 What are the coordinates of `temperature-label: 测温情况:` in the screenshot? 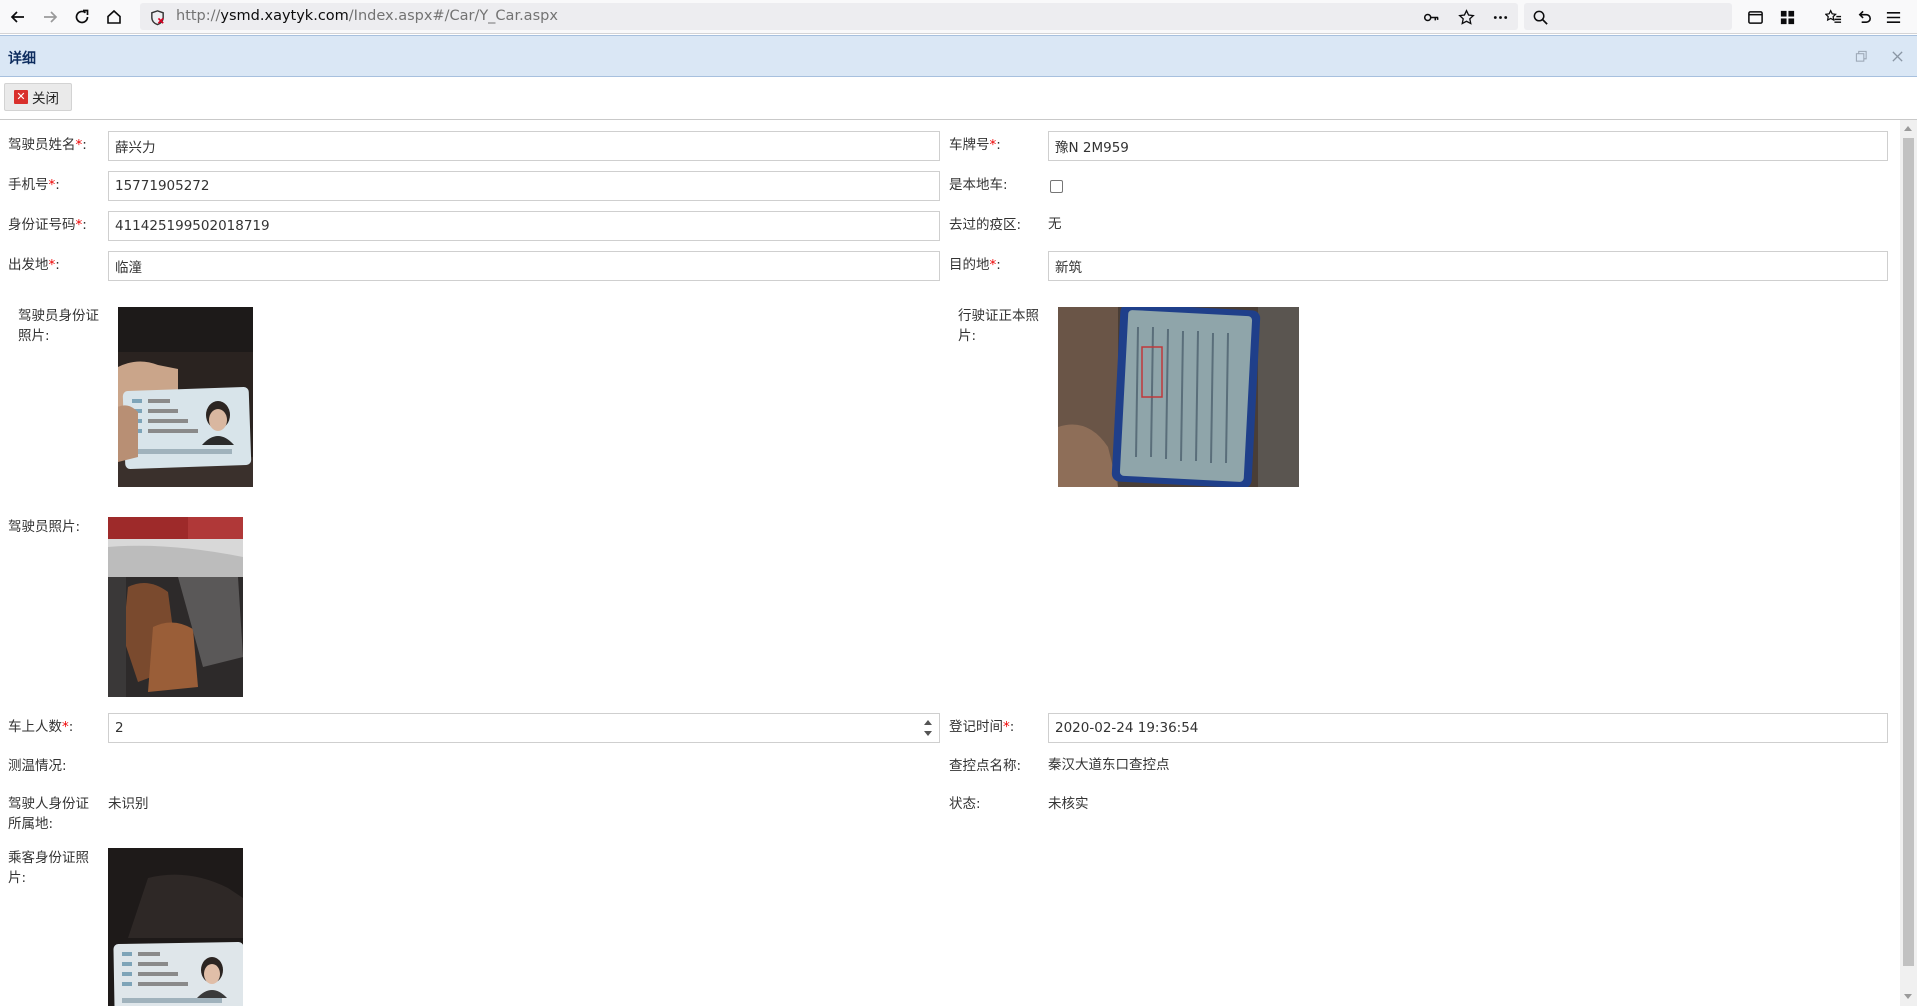 It's located at (37, 766).